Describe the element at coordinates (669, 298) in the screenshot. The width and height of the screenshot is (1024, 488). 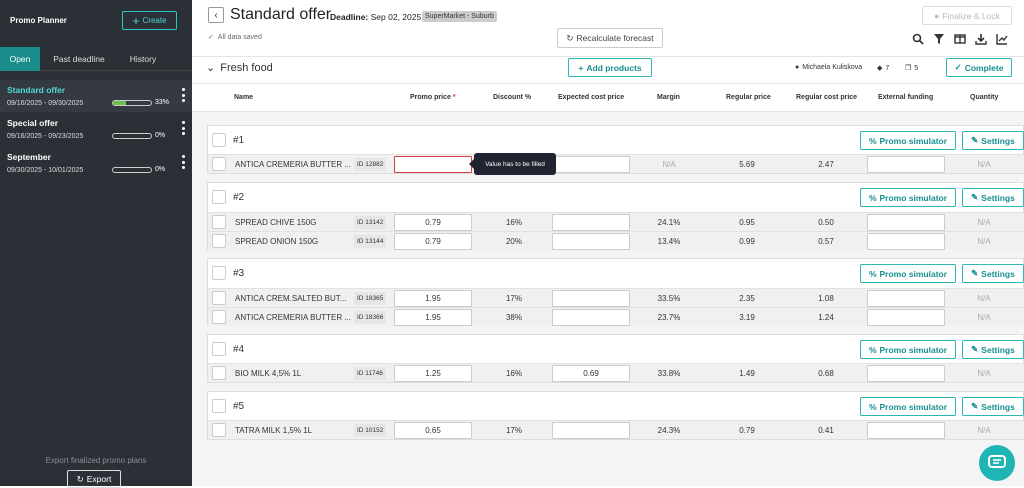
I see `margin-value: 33.5%` at that location.